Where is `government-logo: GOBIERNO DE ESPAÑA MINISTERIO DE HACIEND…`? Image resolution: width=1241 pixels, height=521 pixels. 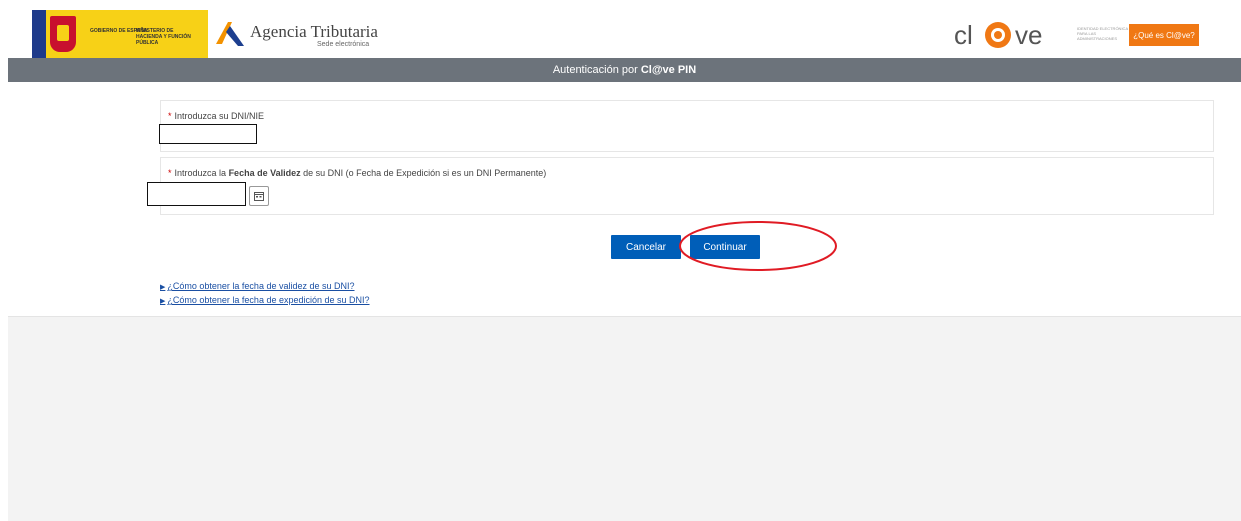 government-logo: GOBIERNO DE ESPAÑA MINISTERIO DE HACIEND… is located at coordinates (120, 34).